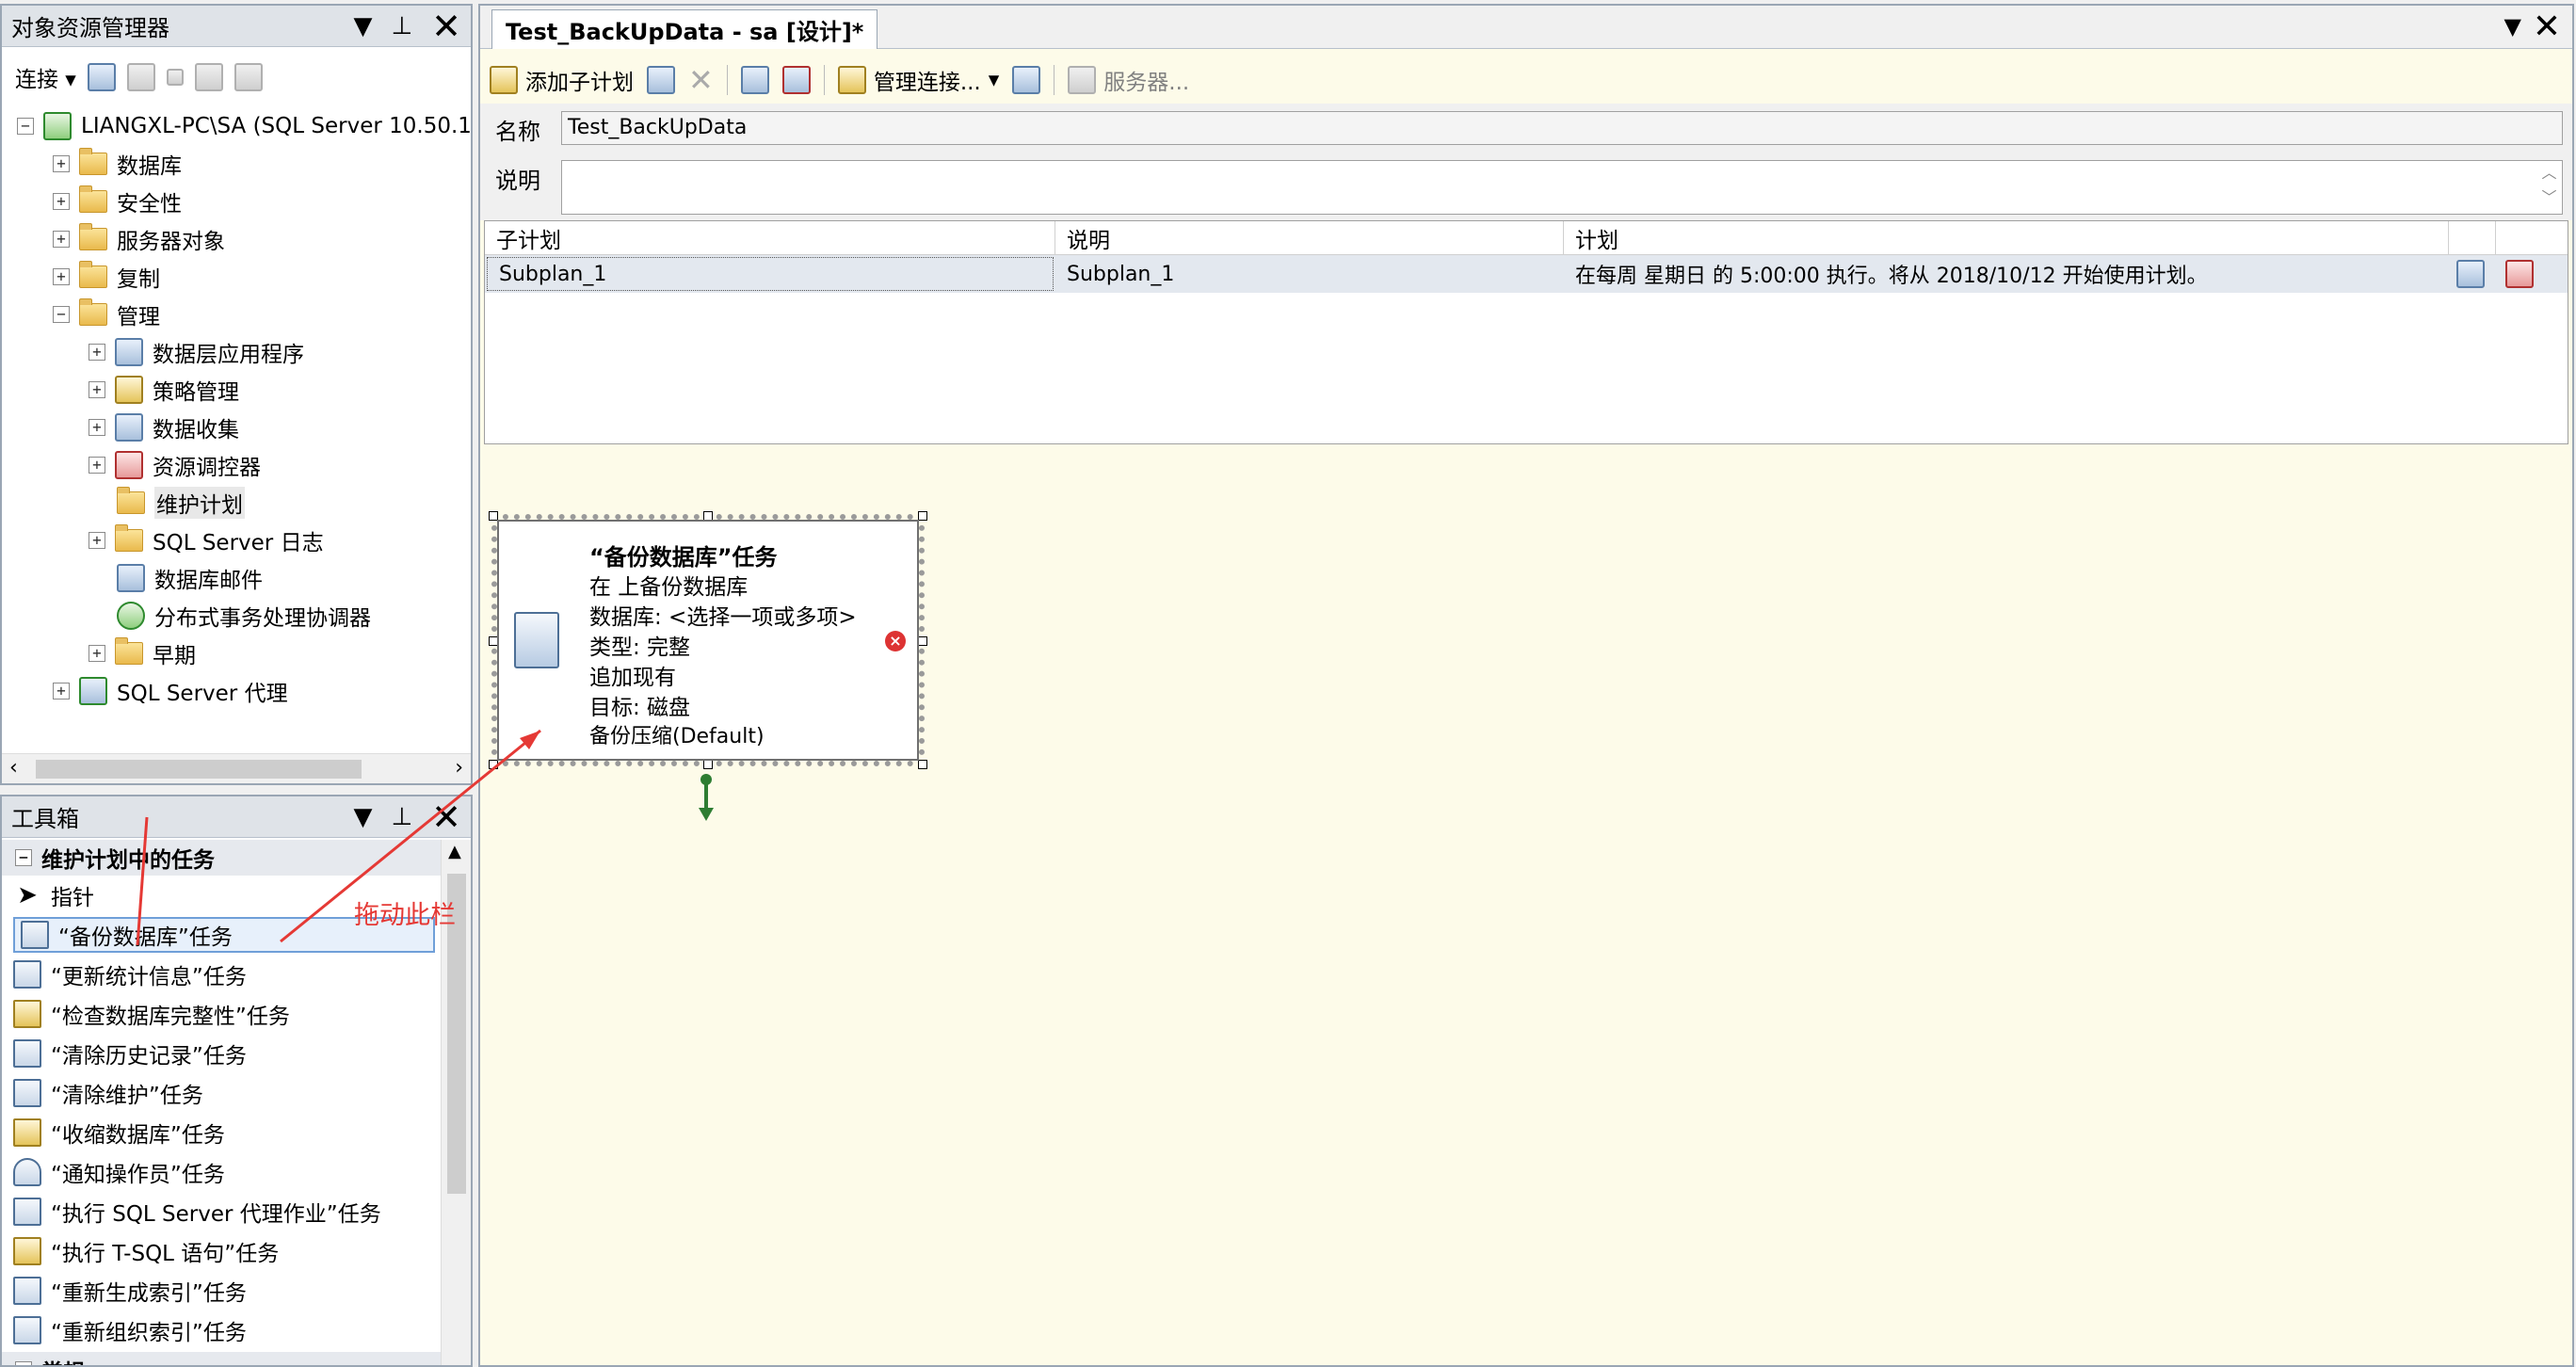  Describe the element at coordinates (244, 616) in the screenshot. I see `tree-node-dtc: 分布式事务处理协调器` at that location.